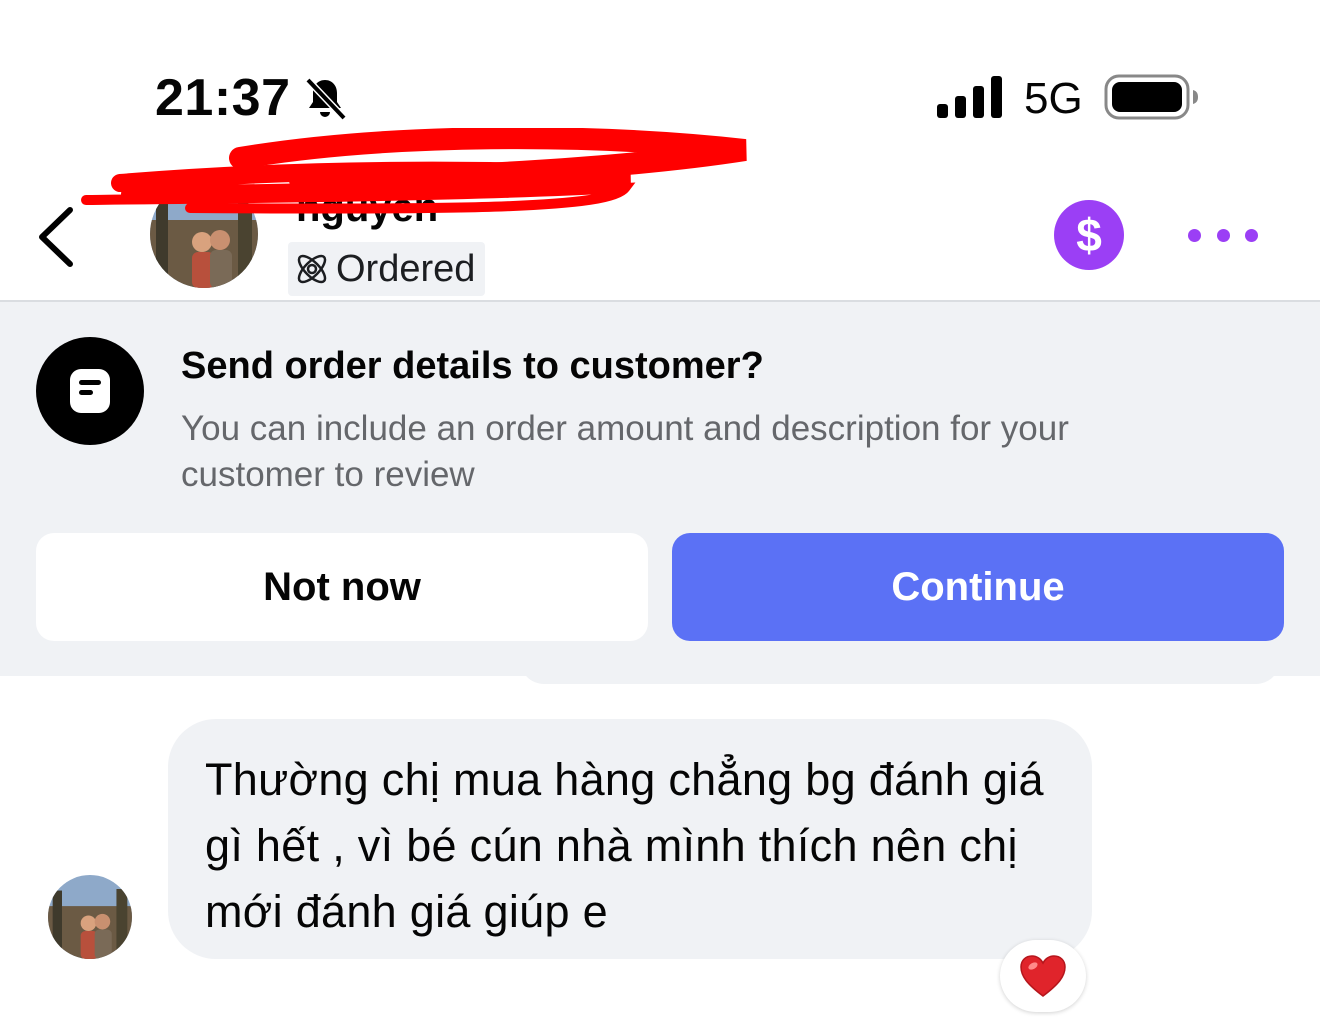 The width and height of the screenshot is (1320, 1034). What do you see at coordinates (978, 587) in the screenshot?
I see `continue-button: Continue` at bounding box center [978, 587].